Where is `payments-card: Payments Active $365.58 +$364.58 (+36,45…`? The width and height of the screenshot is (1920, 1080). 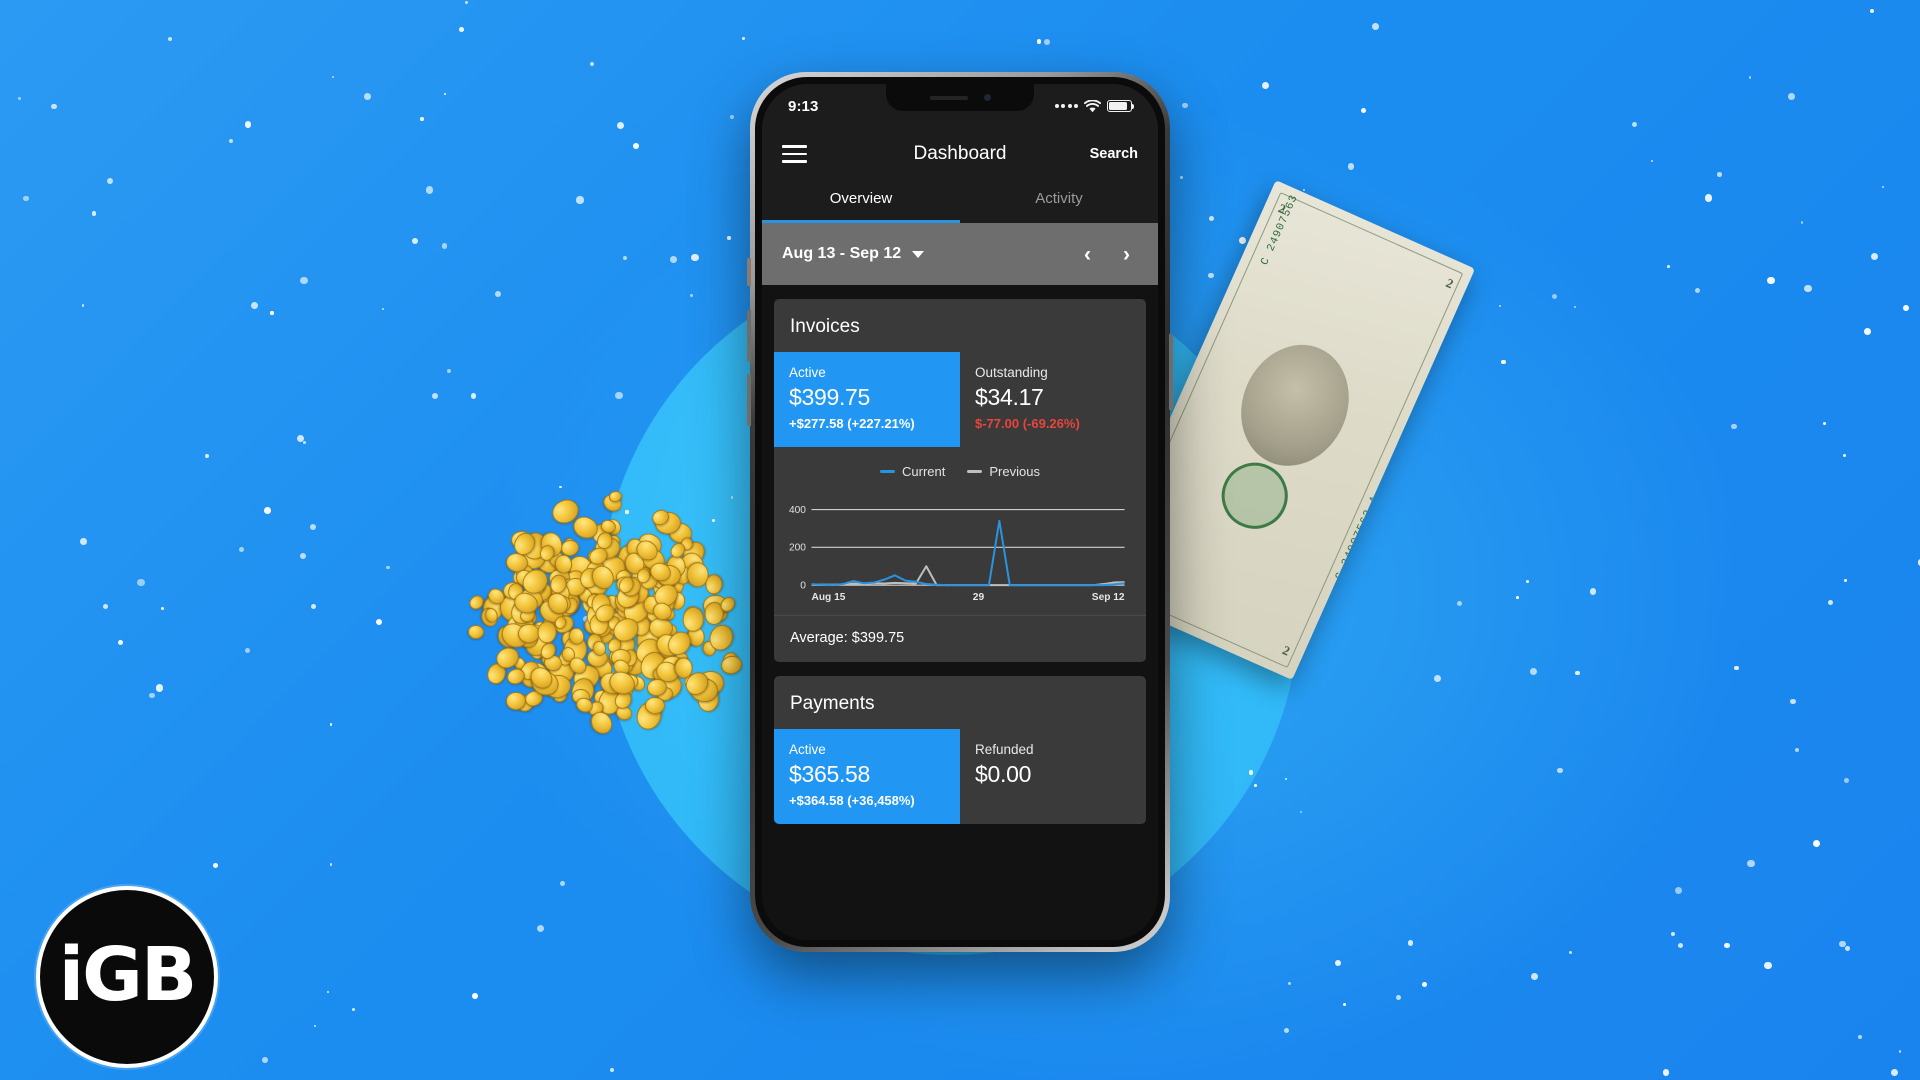
payments-card: Payments Active $365.58 +$364.58 (+36,45… is located at coordinates (960, 750).